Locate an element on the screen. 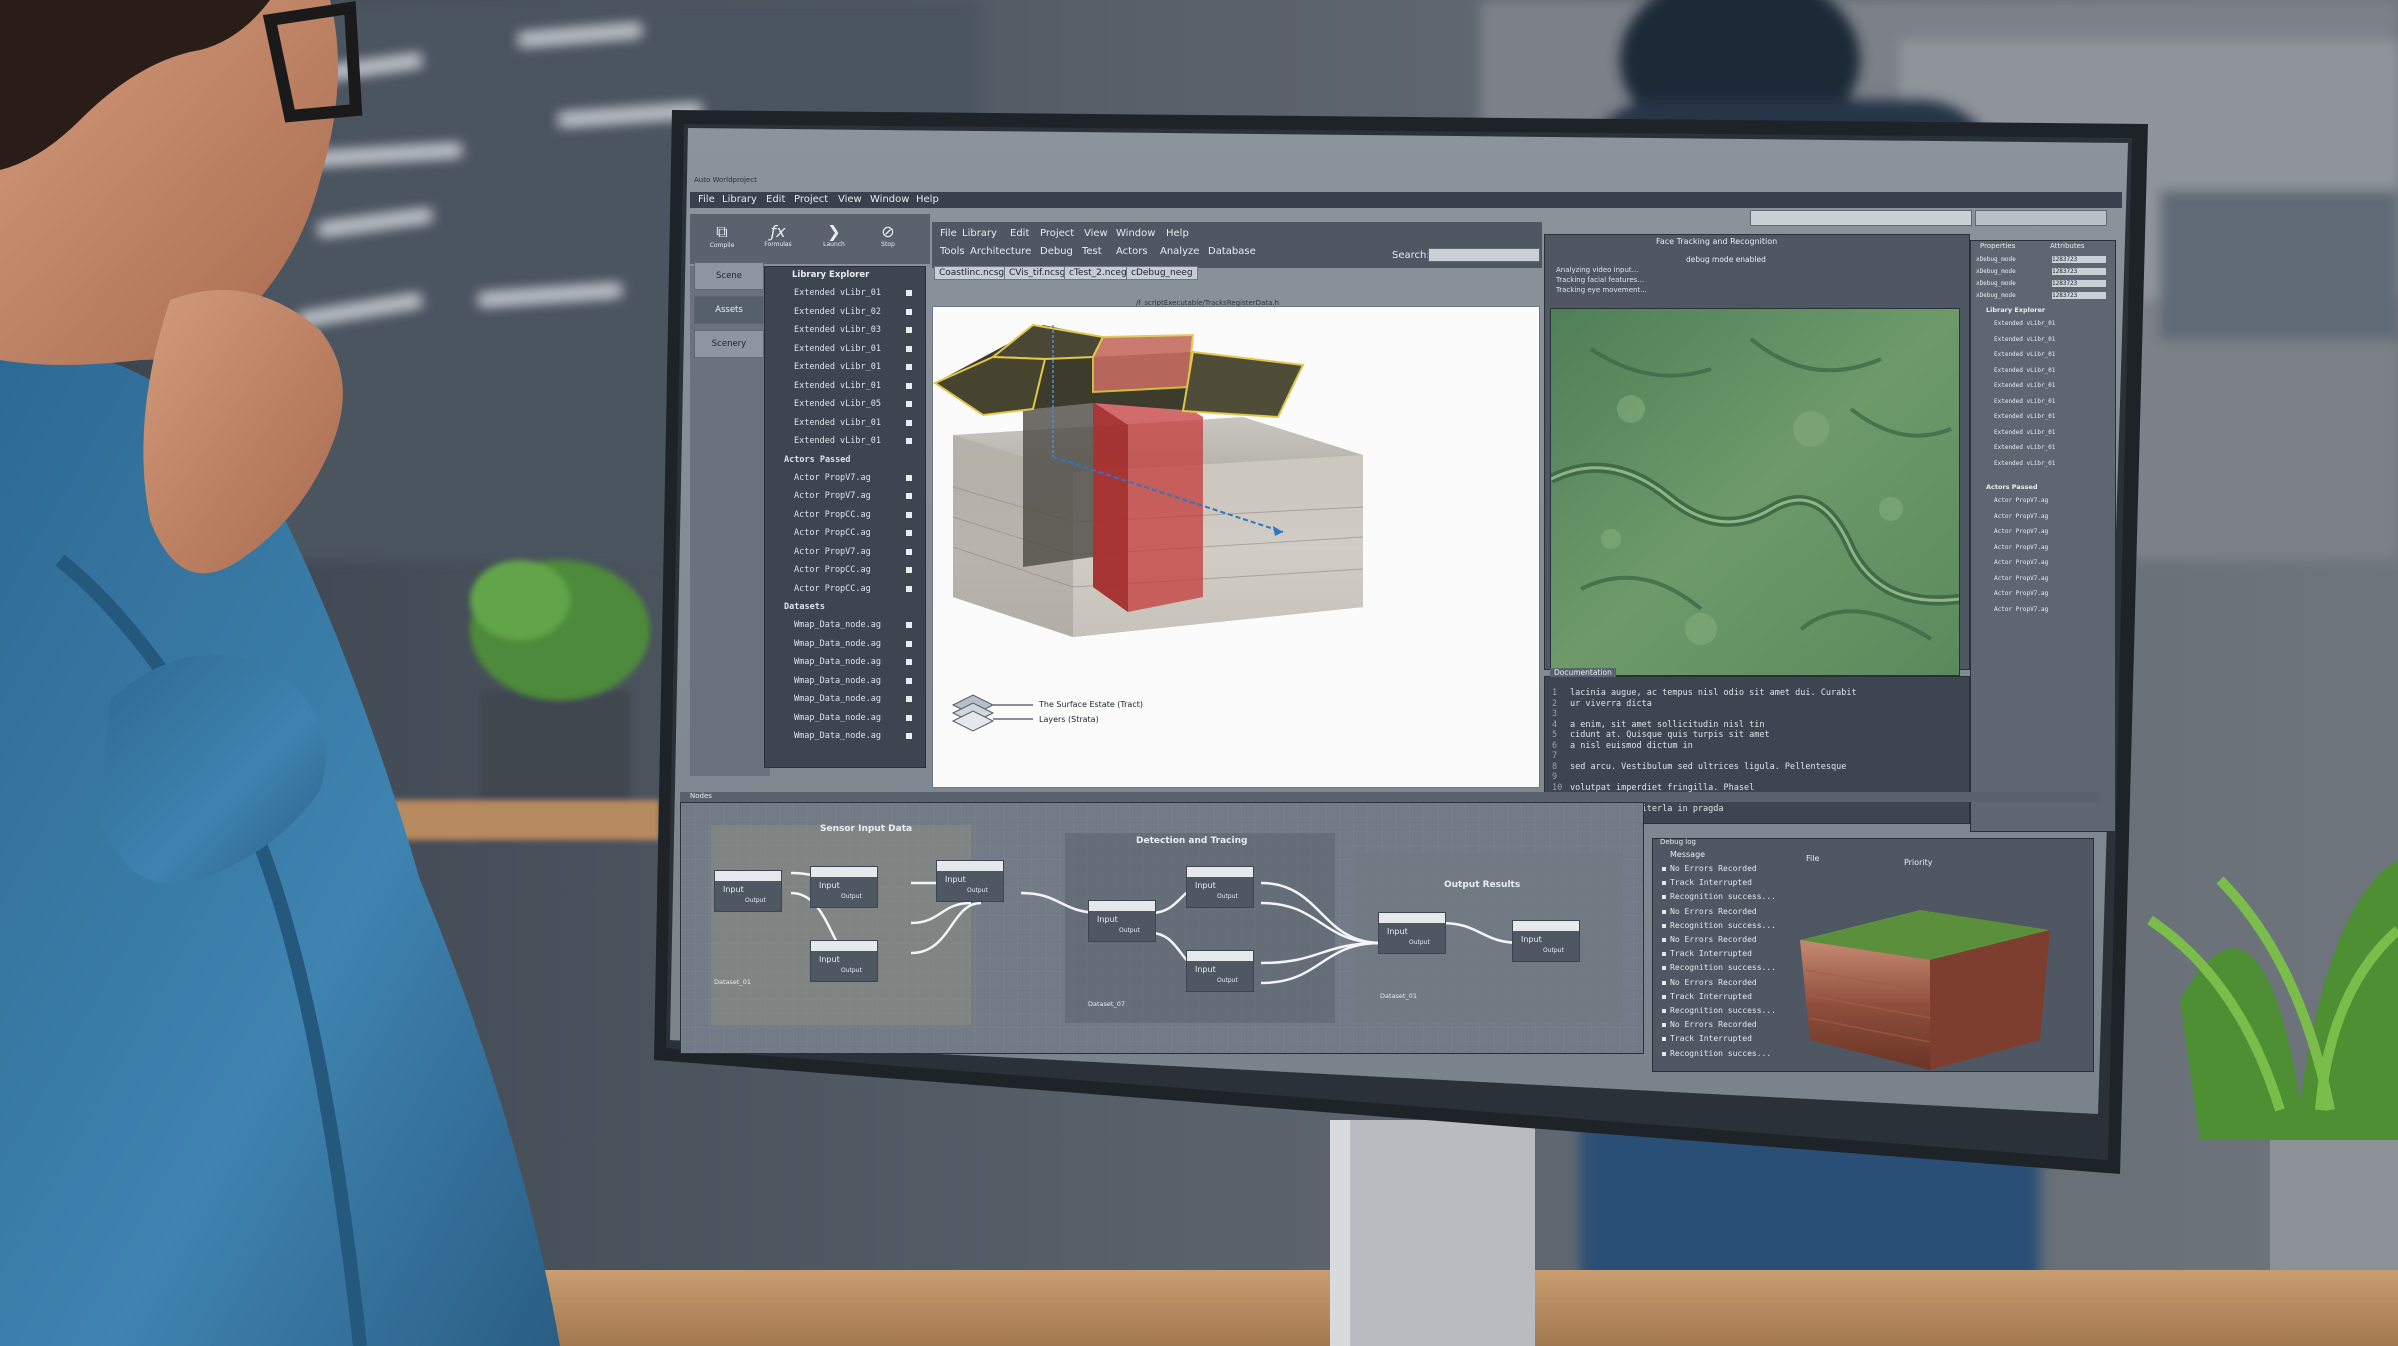 The width and height of the screenshot is (2398, 1346). menu2-debug: Debug is located at coordinates (1056, 251).